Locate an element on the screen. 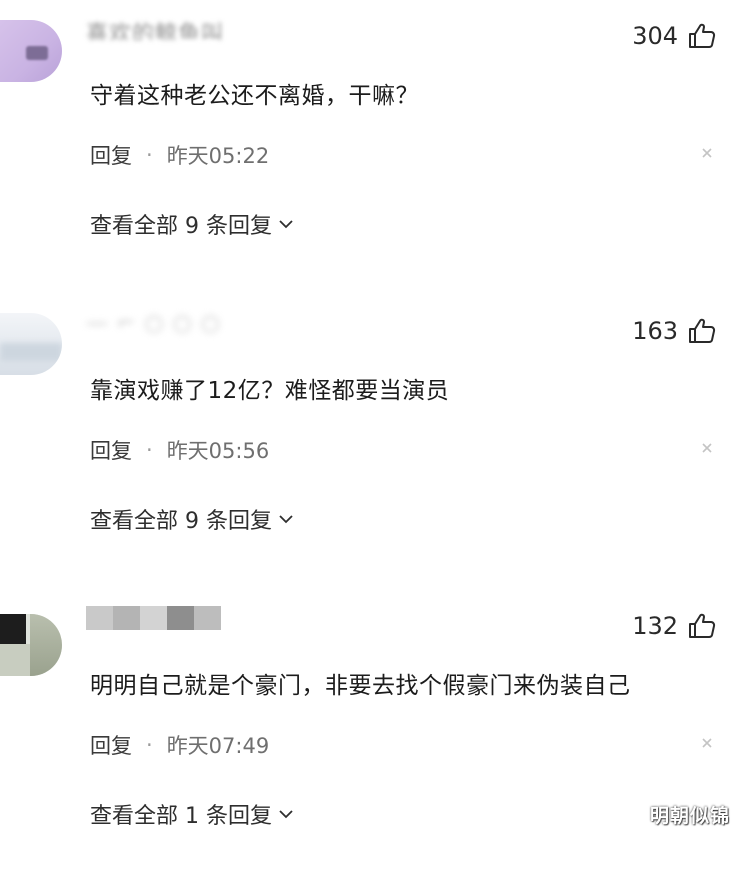 The height and width of the screenshot is (885, 742). comment-text: 守着这种老公还不离婚，干嘛？ is located at coordinates (254, 96).